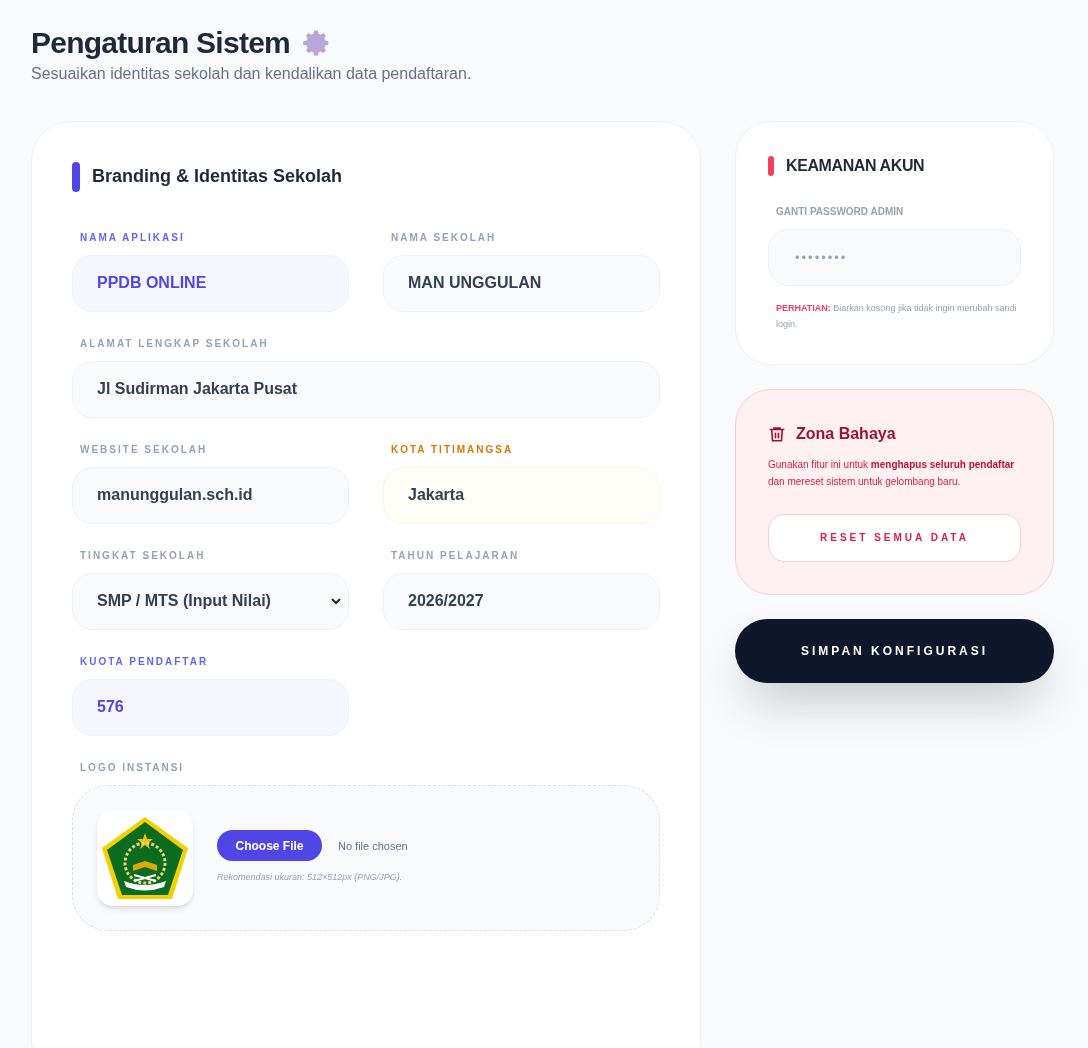 The image size is (1088, 1048). I want to click on text-field: manunggulan.sch.id, so click(210, 495).